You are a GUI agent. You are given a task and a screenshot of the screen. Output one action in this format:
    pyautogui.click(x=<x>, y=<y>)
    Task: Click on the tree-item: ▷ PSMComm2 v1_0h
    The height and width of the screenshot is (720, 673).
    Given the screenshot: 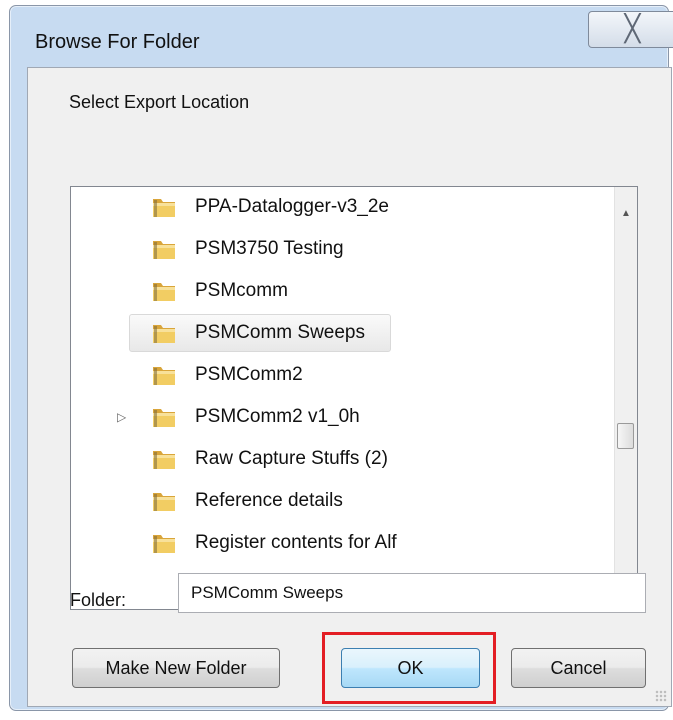 What is the action you would take?
    pyautogui.click(x=344, y=418)
    